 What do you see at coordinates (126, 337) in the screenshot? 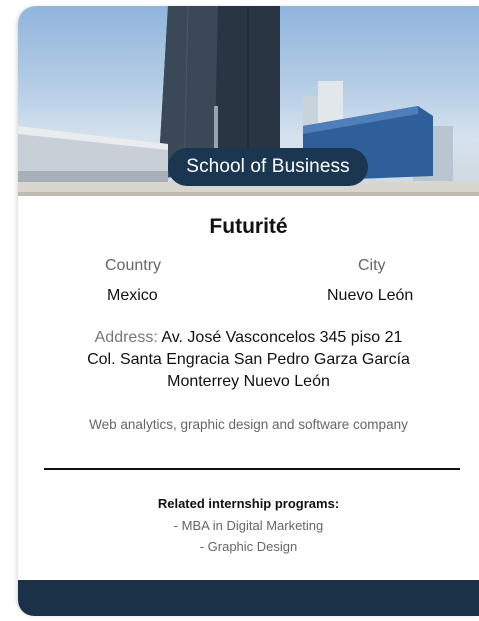
I see `address-label: Address:` at bounding box center [126, 337].